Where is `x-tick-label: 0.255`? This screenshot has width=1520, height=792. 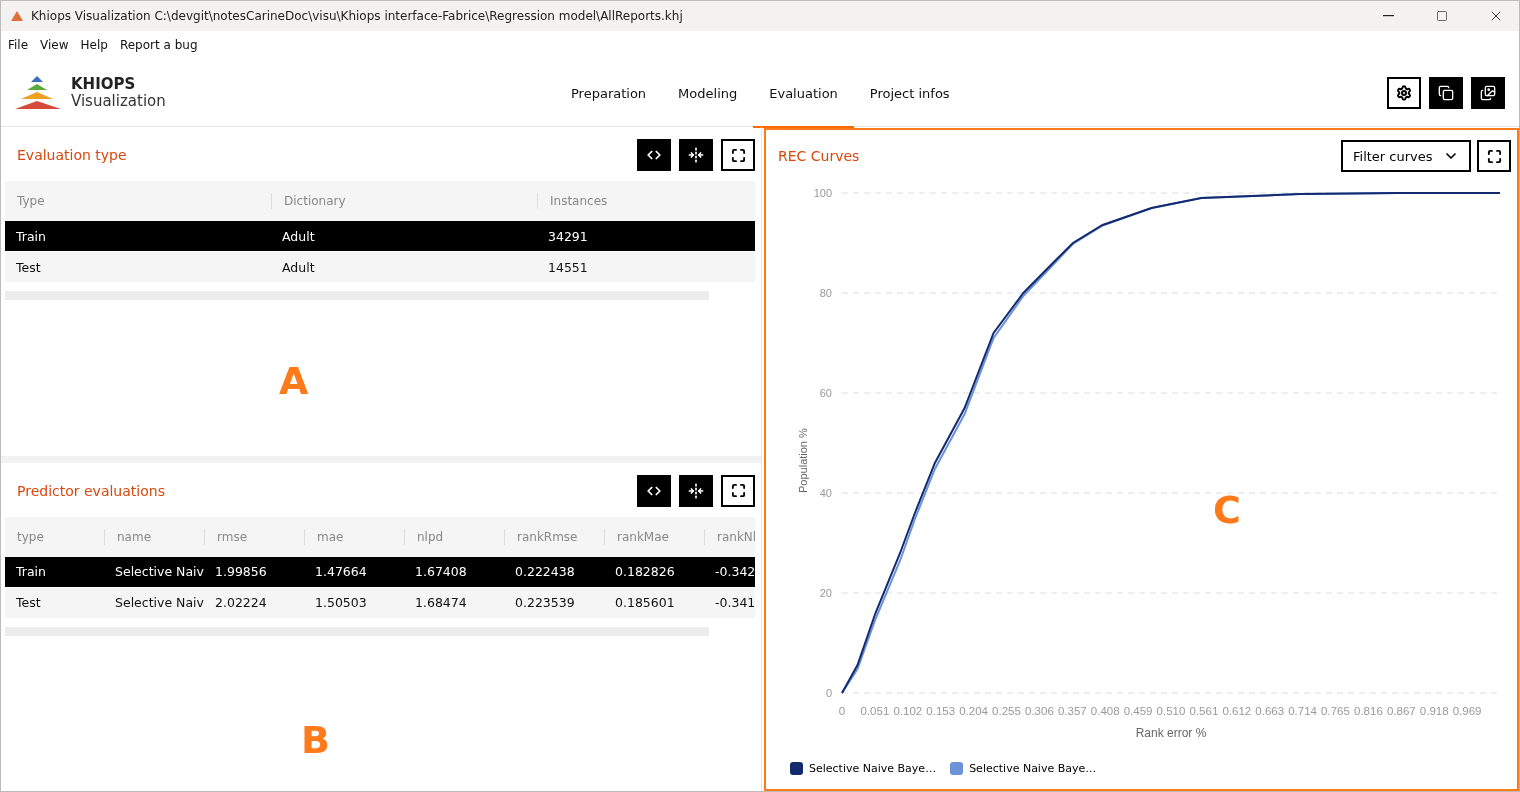 x-tick-label: 0.255 is located at coordinates (1006, 711).